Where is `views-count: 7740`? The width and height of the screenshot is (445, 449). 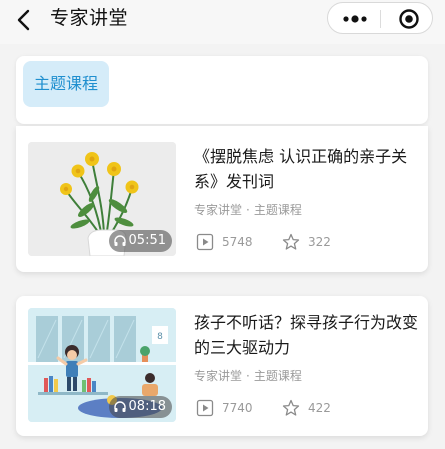 views-count: 7740 is located at coordinates (237, 408).